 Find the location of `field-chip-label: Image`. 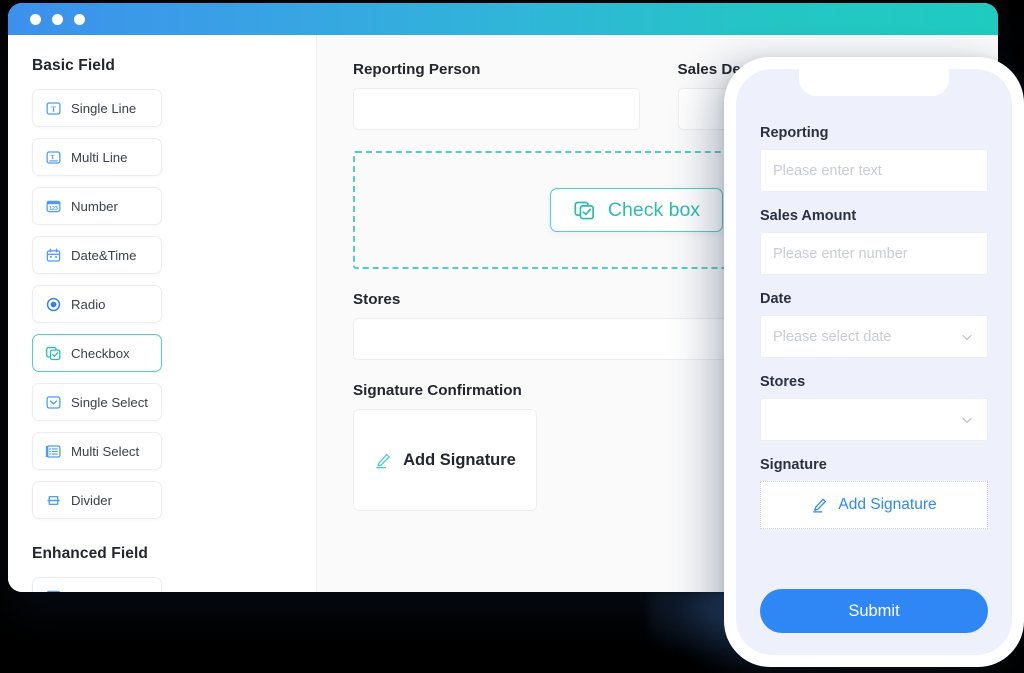

field-chip-label: Image is located at coordinates (89, 591).